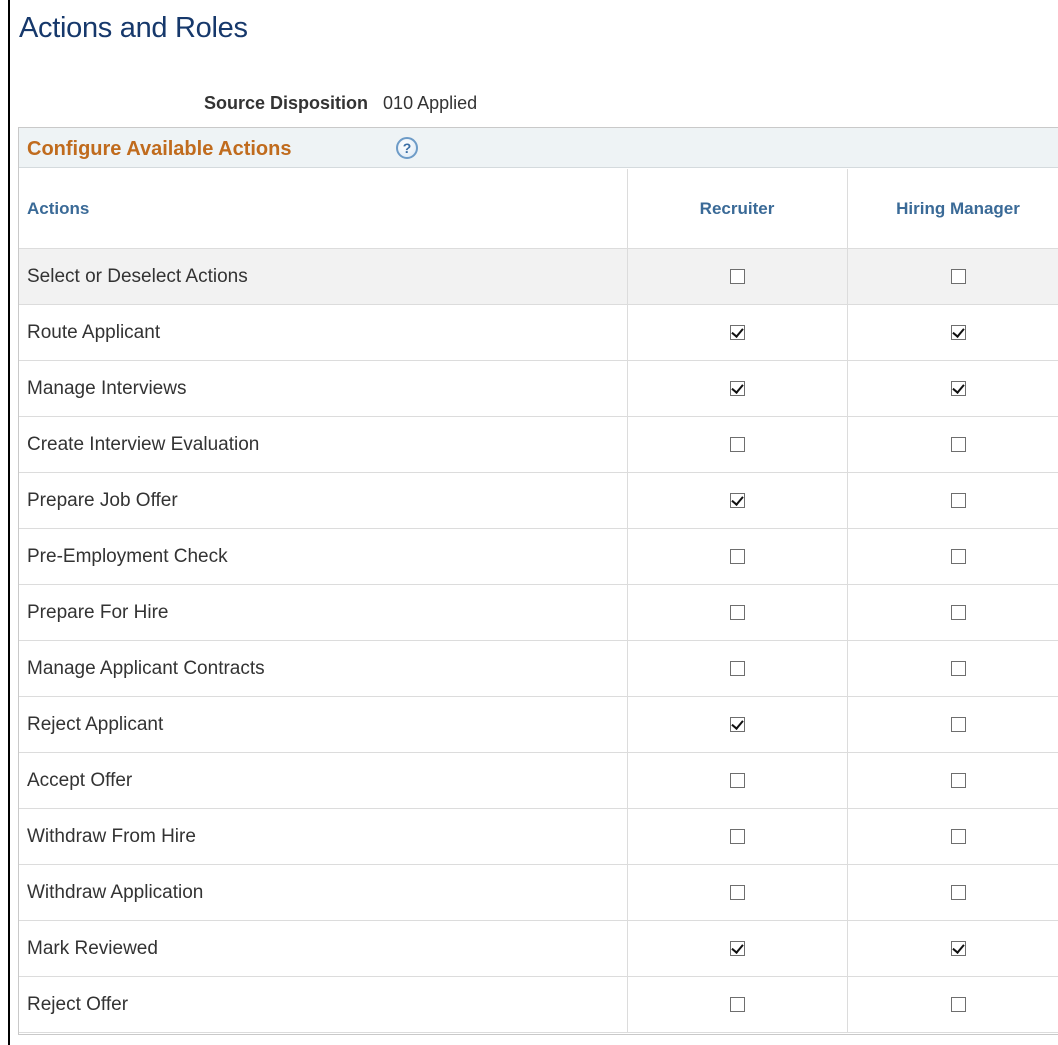  What do you see at coordinates (9, 522) in the screenshot?
I see `window-left-border` at bounding box center [9, 522].